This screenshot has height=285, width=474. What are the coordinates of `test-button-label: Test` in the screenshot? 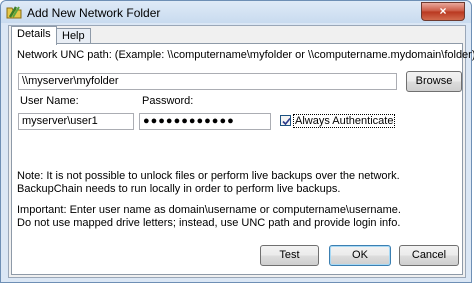 It's located at (289, 255).